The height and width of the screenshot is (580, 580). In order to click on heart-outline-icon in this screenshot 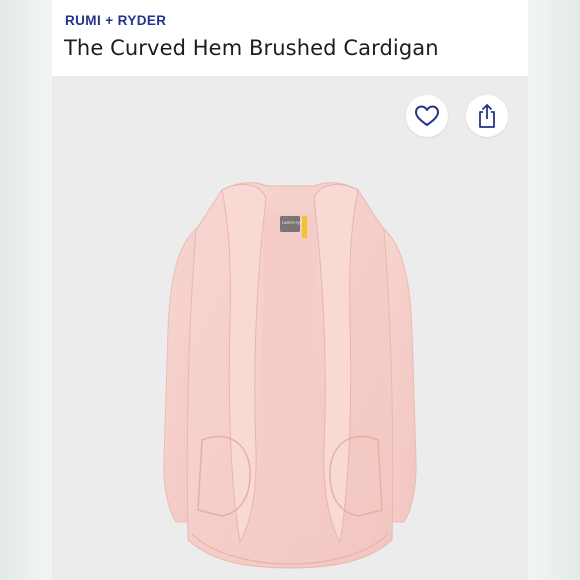, I will do `click(427, 115)`.